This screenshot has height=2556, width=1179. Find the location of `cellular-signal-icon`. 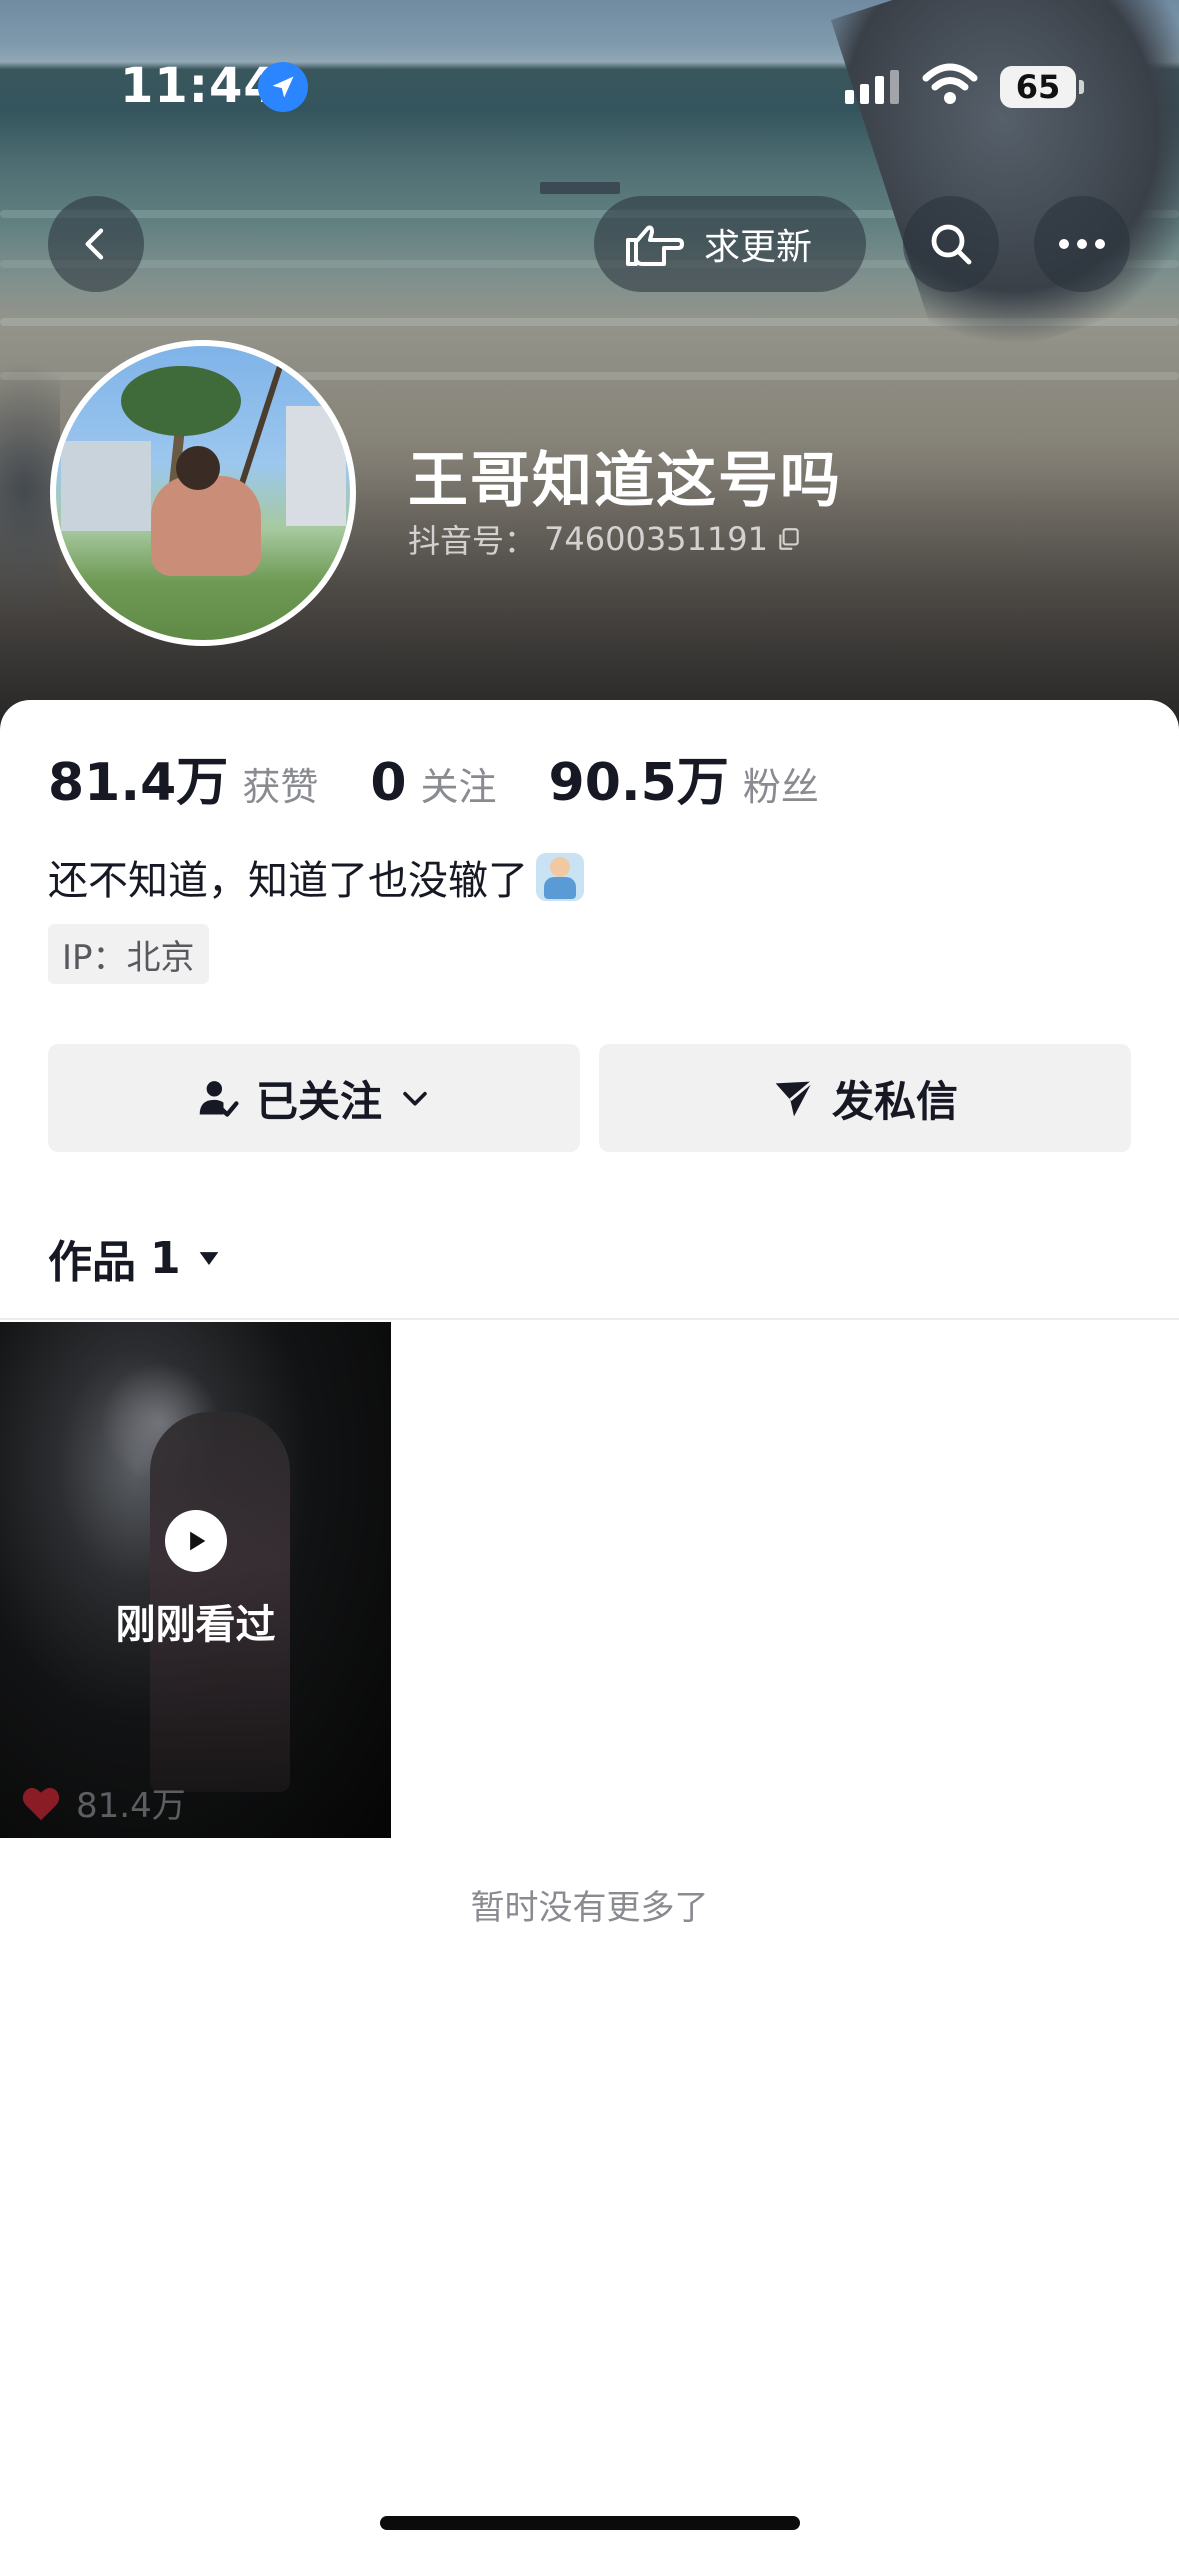

cellular-signal-icon is located at coordinates (872, 87).